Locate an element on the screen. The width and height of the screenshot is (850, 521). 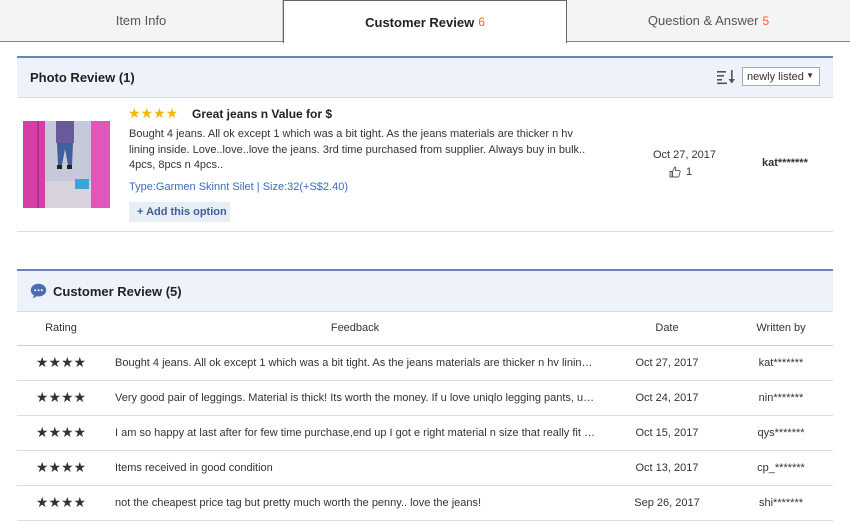
photo-review-header: Photo Review (1) newly listed ▼ is located at coordinates (425, 77).